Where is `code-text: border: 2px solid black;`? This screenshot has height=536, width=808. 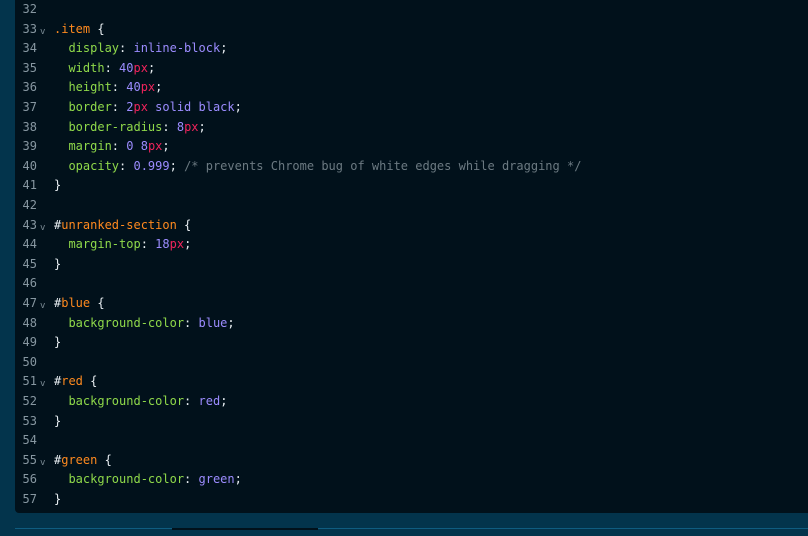
code-text: border: 2px solid black; is located at coordinates (148, 108).